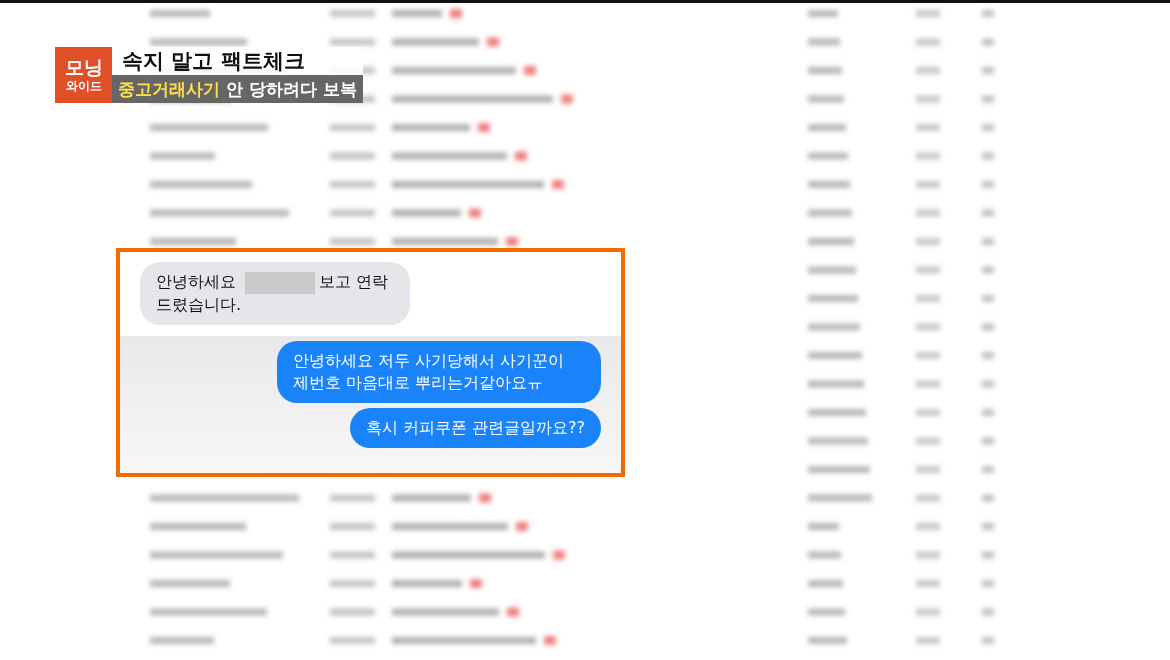  I want to click on message-text: 드렸습니다., so click(199, 304).